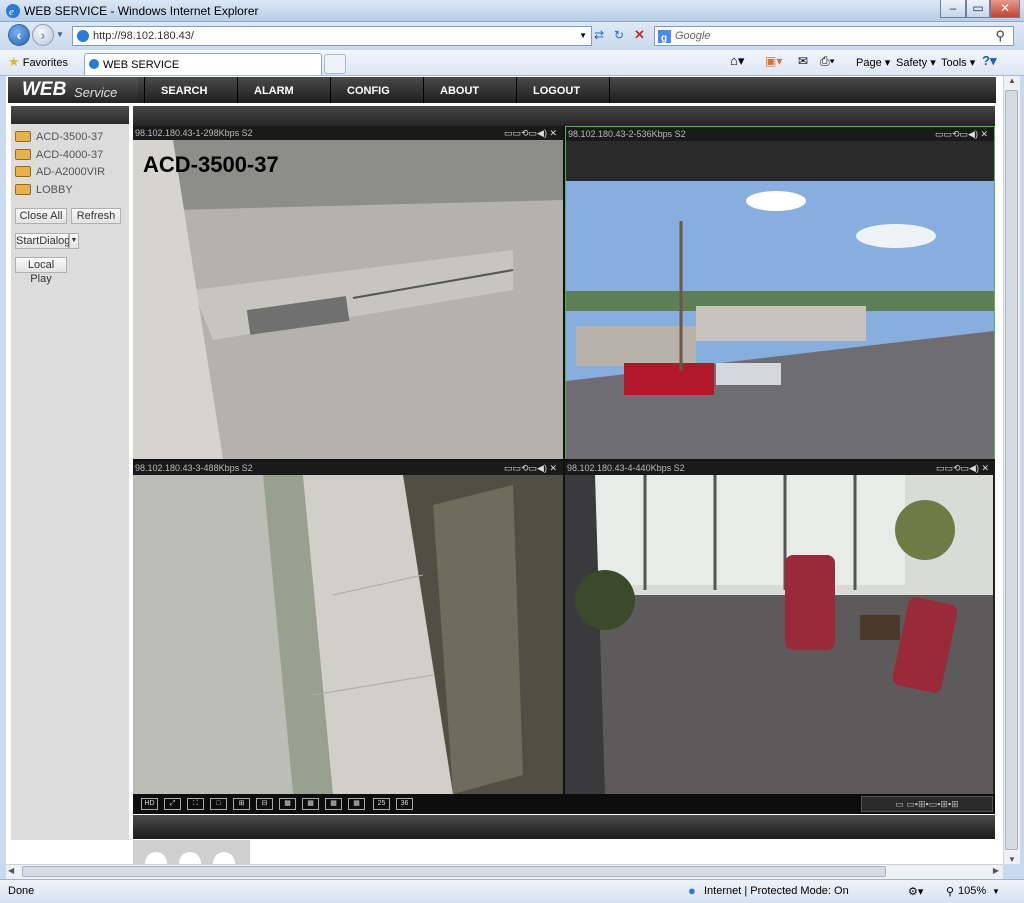 Image resolution: width=1024 pixels, height=903 pixels. Describe the element at coordinates (827, 61) in the screenshot. I see `print-icon: ⎙▾` at that location.